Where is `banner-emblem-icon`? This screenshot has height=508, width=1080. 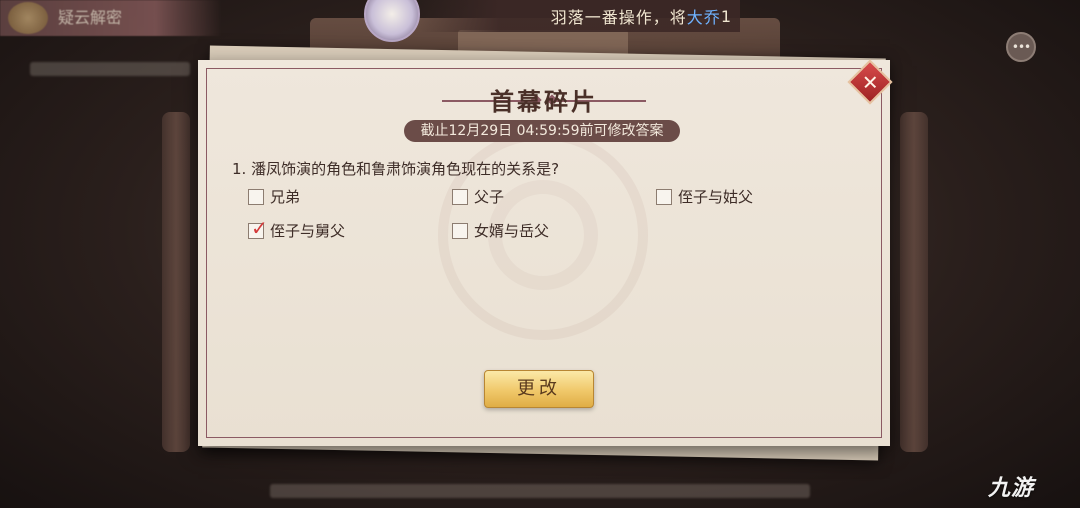
banner-emblem-icon is located at coordinates (28, 18).